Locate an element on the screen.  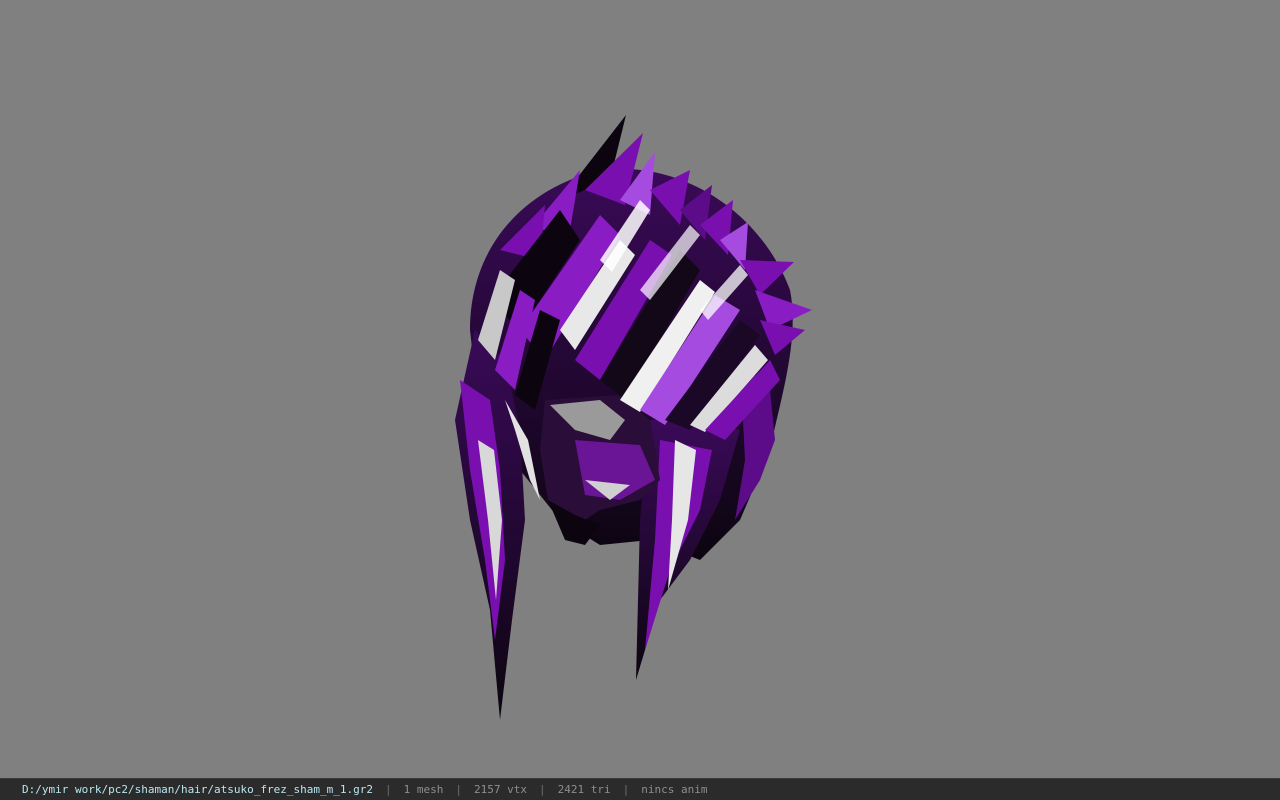
triangle-count-label: 2421 tri is located at coordinates (584, 789).